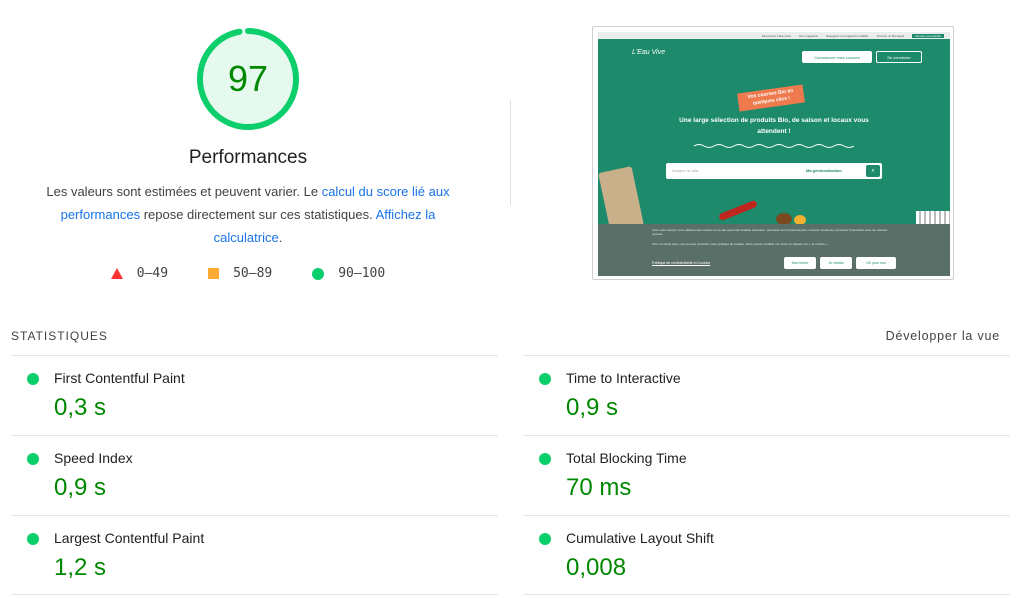  I want to click on statistics-heading: STATISTIQUES, so click(59, 336).